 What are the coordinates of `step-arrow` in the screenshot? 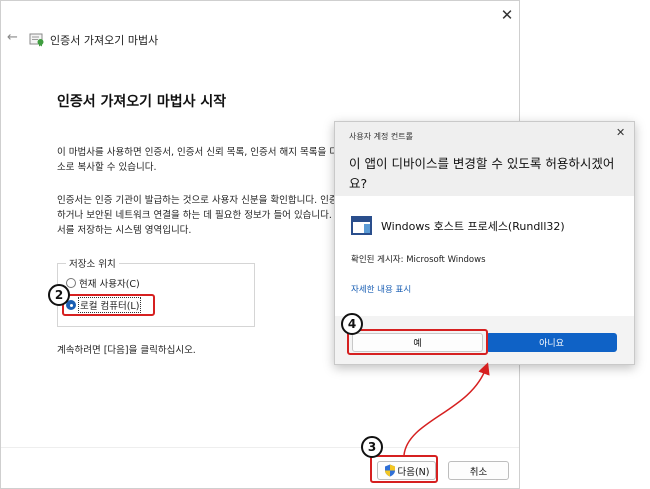 It's located at (446, 409).